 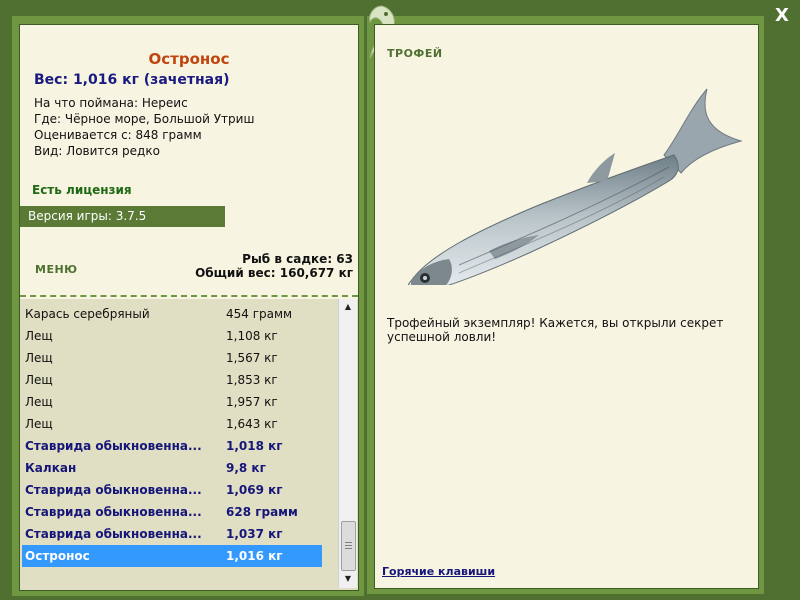 What do you see at coordinates (172, 402) in the screenshot?
I see `list-item: Лещ 1,957 кг` at bounding box center [172, 402].